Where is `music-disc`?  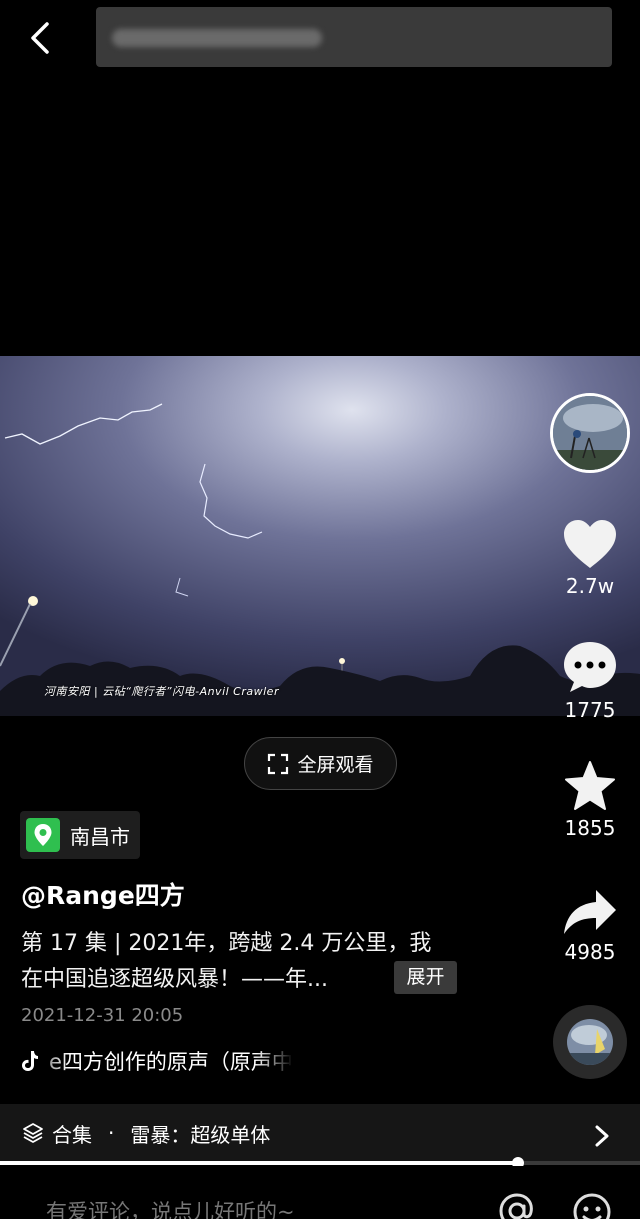
music-disc is located at coordinates (590, 1042).